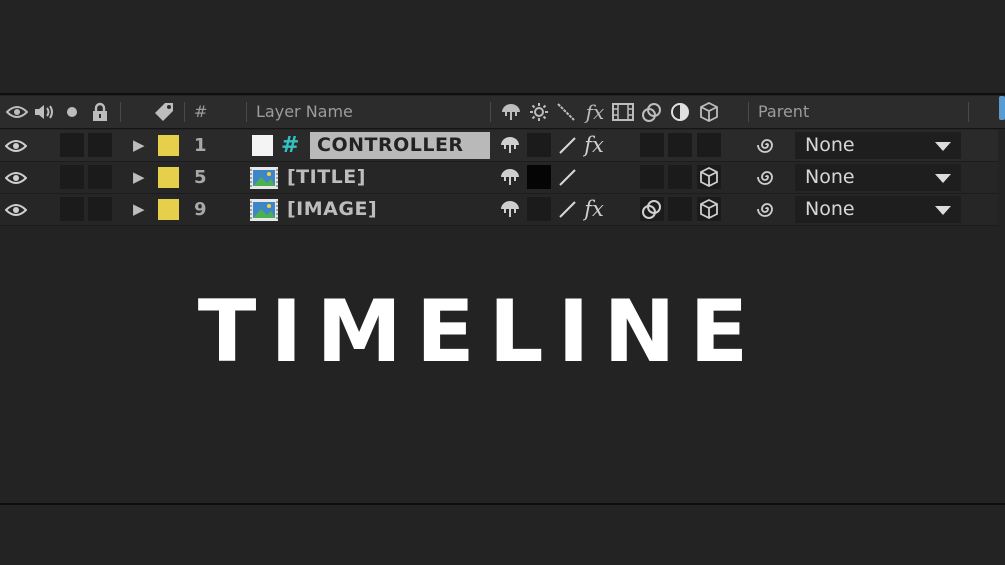 The height and width of the screenshot is (565, 1005). I want to click on timeline-scrollbar, so click(1002, 108).